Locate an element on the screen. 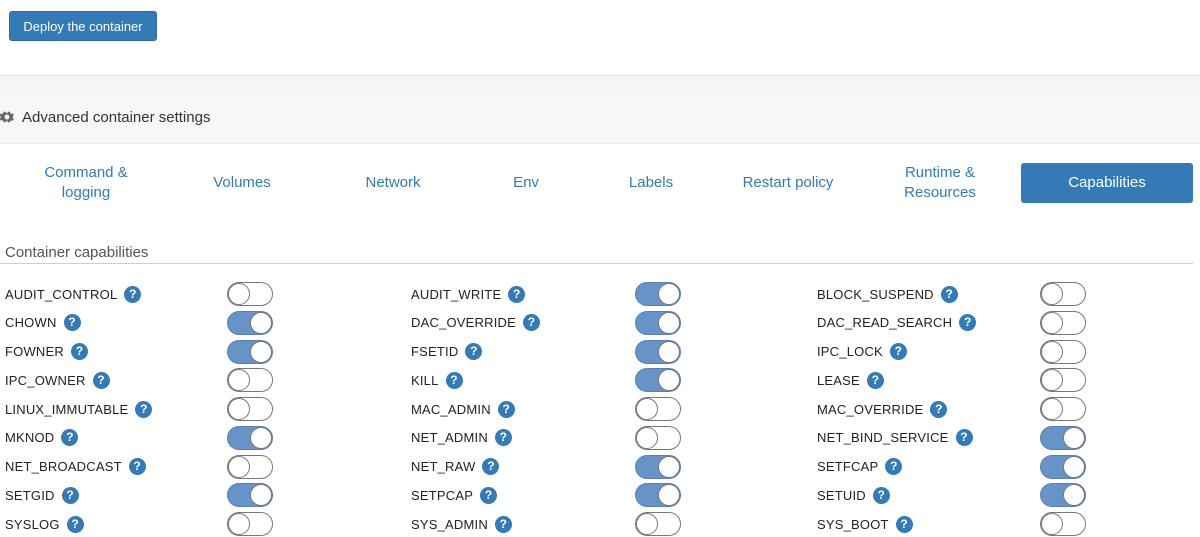  capability-toggle-setuid is located at coordinates (1063, 495).